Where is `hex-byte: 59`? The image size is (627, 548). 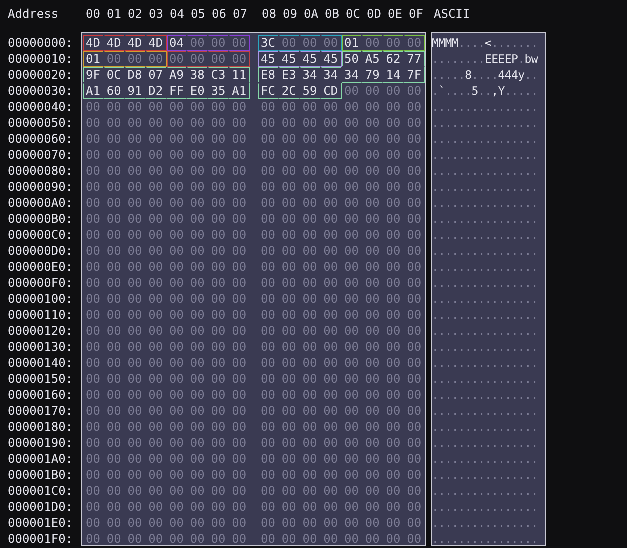 hex-byte: 59 is located at coordinates (310, 91).